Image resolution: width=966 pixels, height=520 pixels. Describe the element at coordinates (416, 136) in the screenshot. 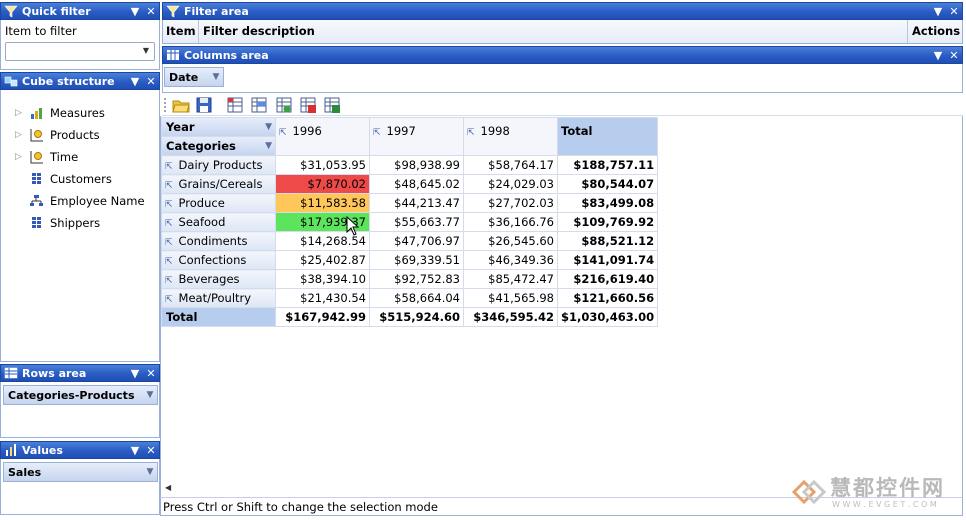

I see `column-header-1997: ⇱ 1997` at that location.